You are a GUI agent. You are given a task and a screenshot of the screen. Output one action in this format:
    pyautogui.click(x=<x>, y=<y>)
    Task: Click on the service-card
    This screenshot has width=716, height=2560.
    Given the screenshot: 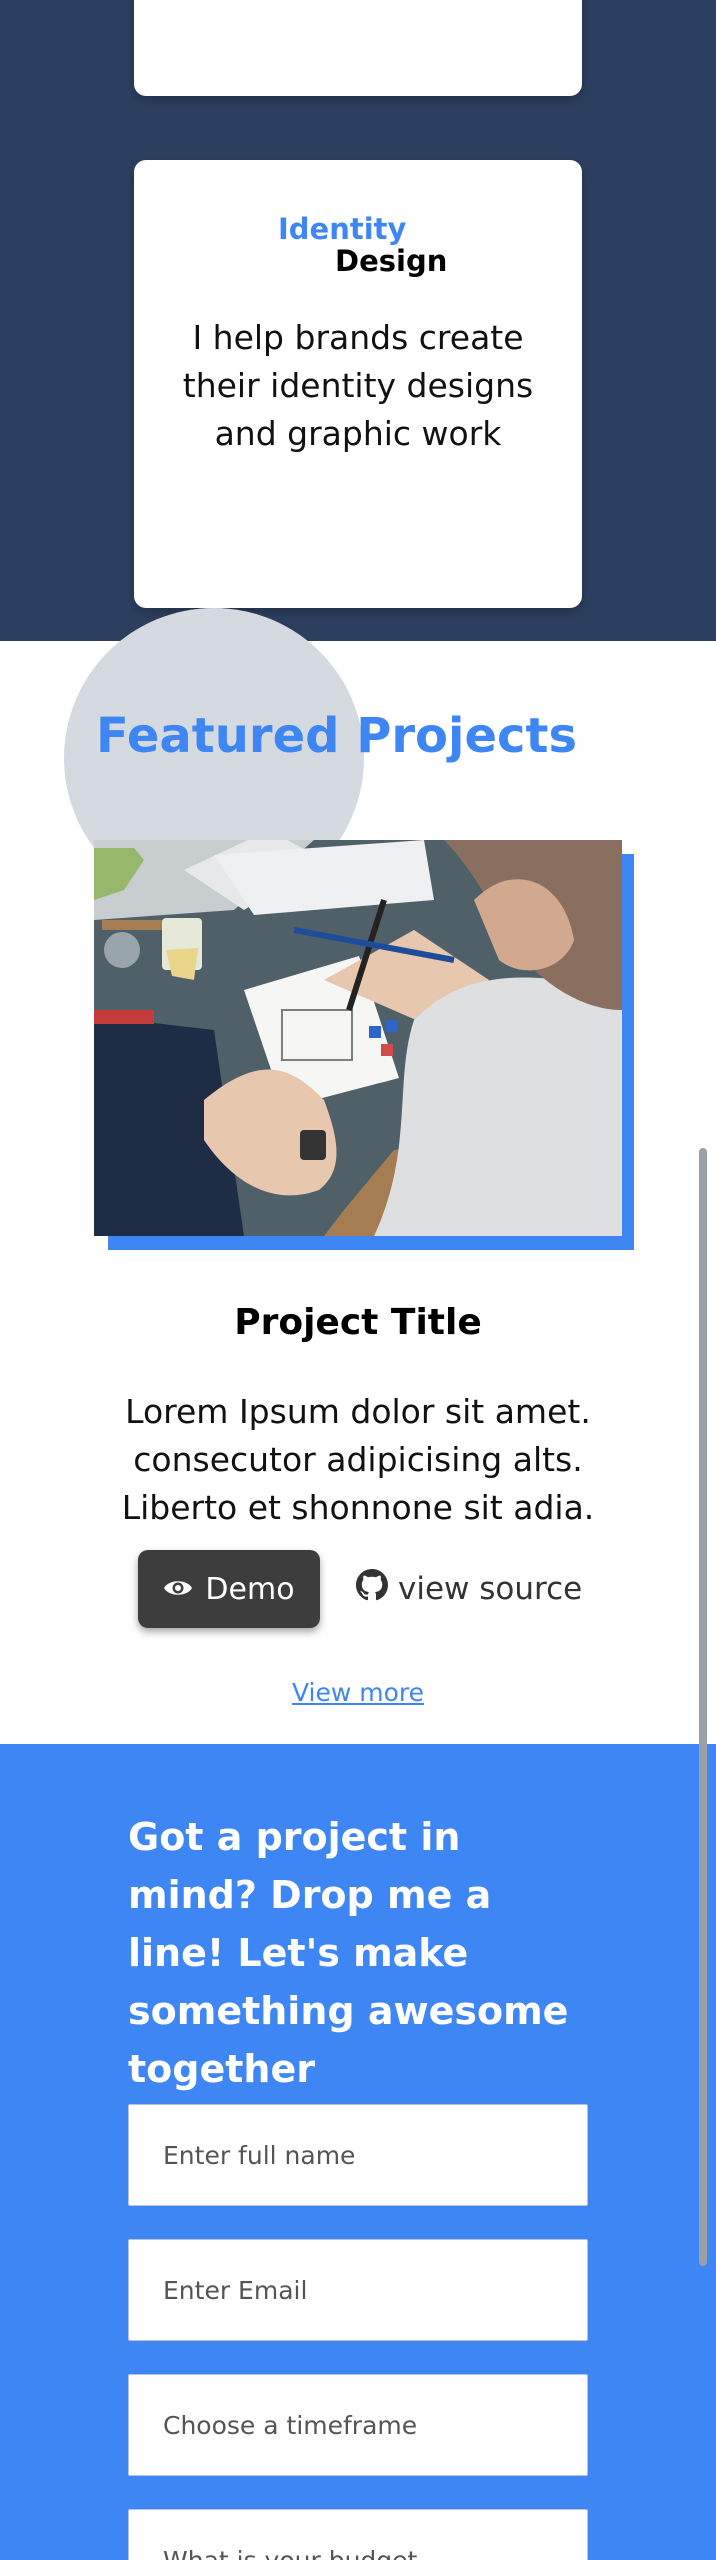 What is the action you would take?
    pyautogui.click(x=358, y=48)
    